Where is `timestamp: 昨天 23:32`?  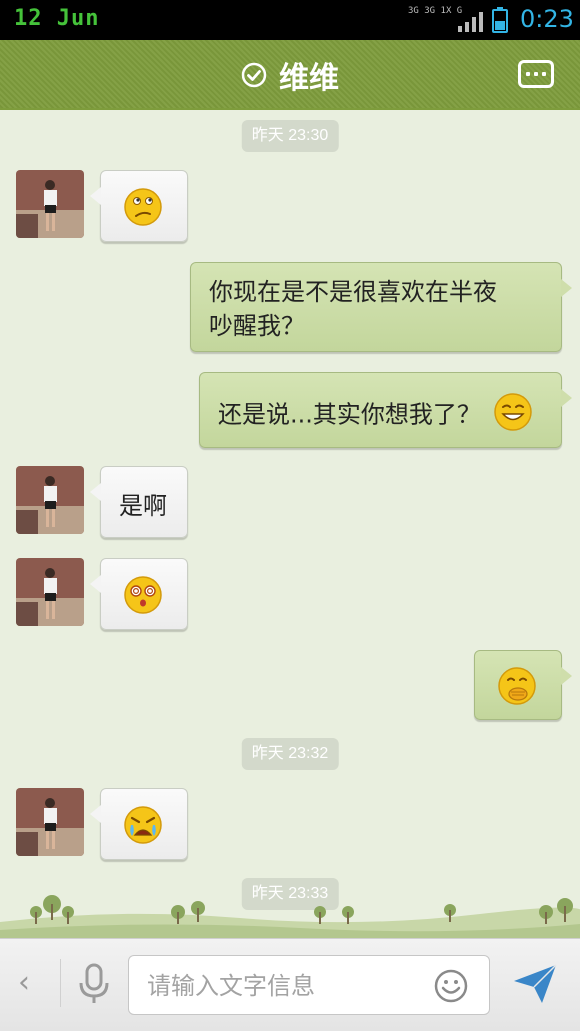 timestamp: 昨天 23:32 is located at coordinates (290, 754).